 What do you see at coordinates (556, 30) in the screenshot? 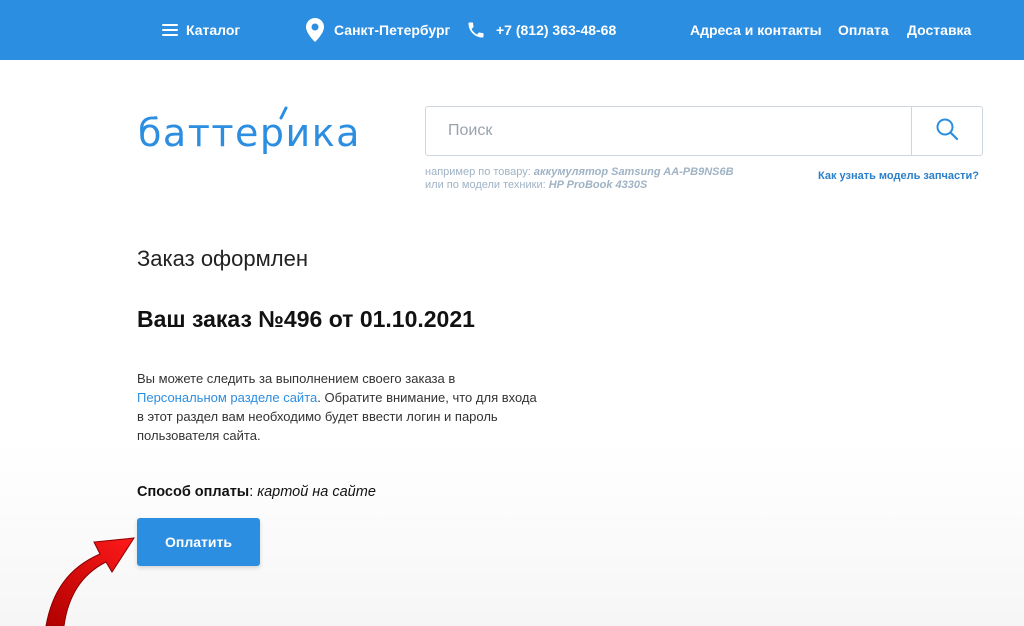
I see `phone-number: +7 (812) 363-48-68` at bounding box center [556, 30].